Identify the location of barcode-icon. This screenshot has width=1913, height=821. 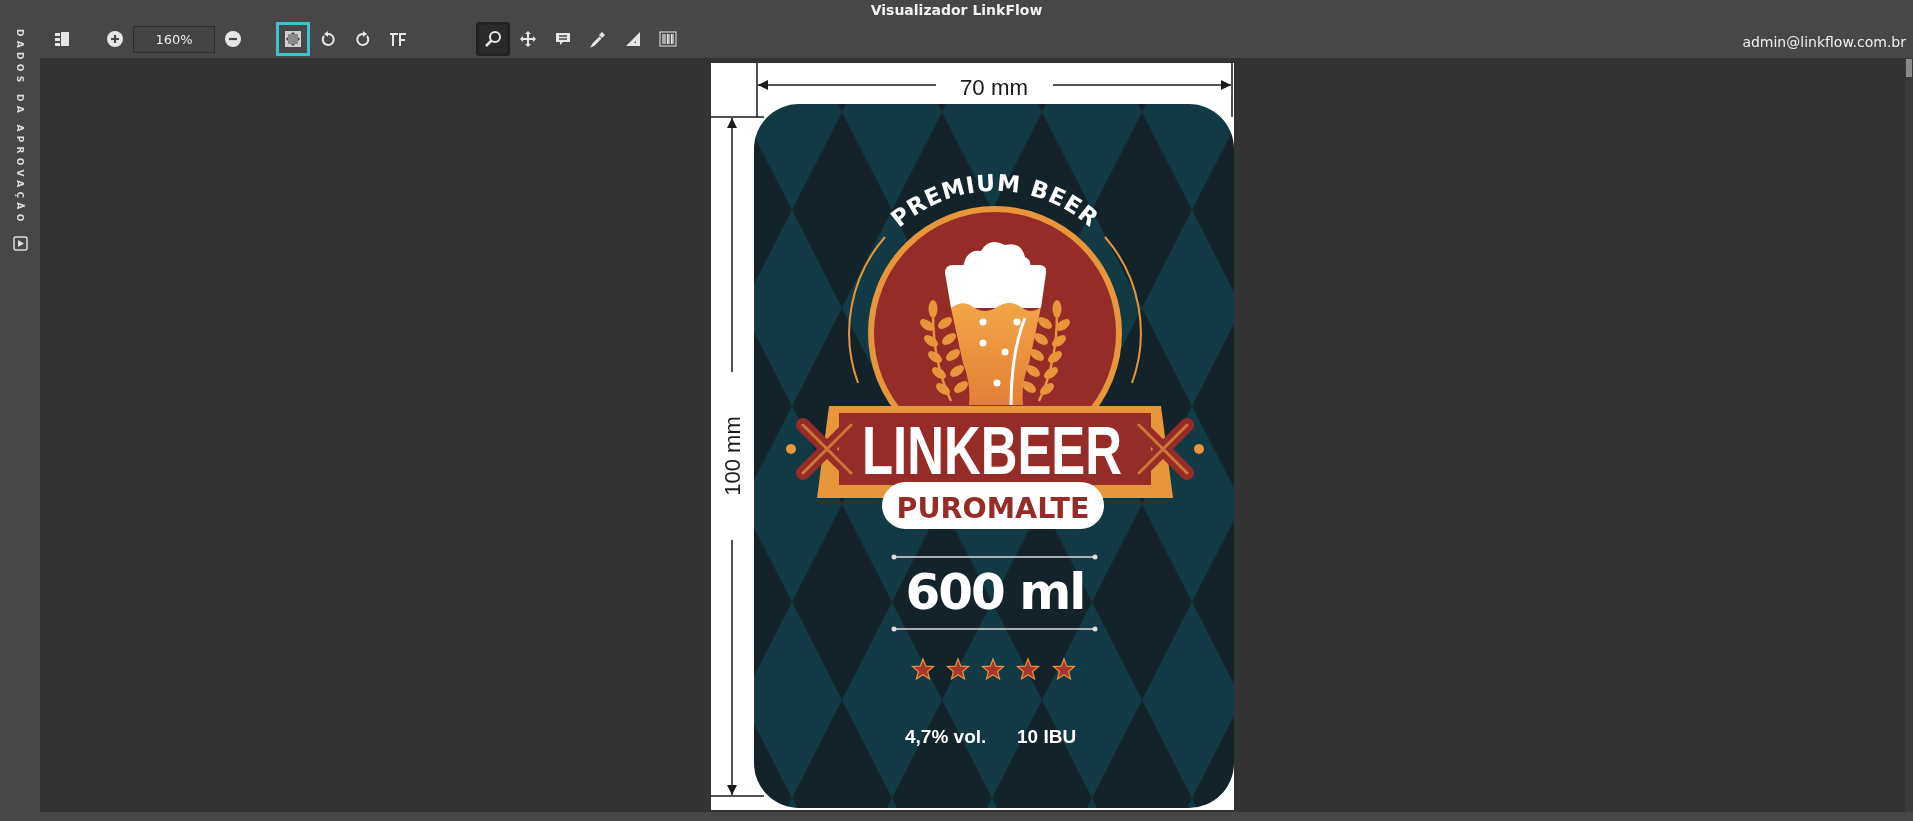
(668, 39).